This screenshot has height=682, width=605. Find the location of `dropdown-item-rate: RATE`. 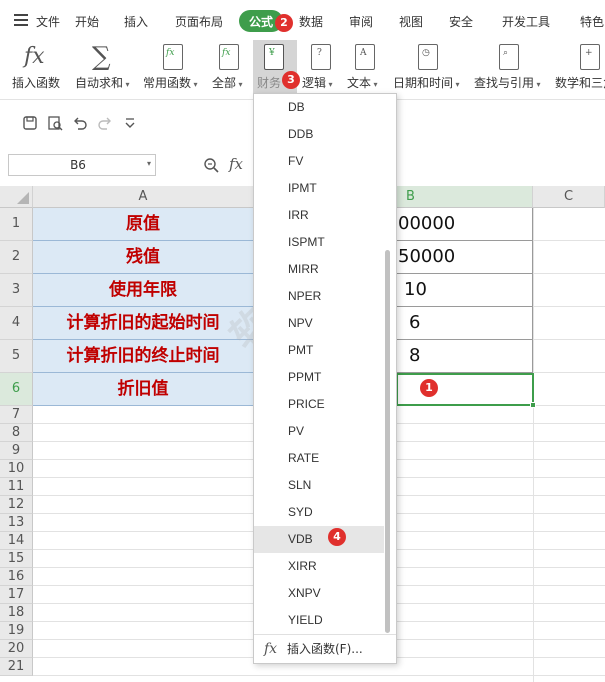

dropdown-item-rate: RATE is located at coordinates (319, 458).